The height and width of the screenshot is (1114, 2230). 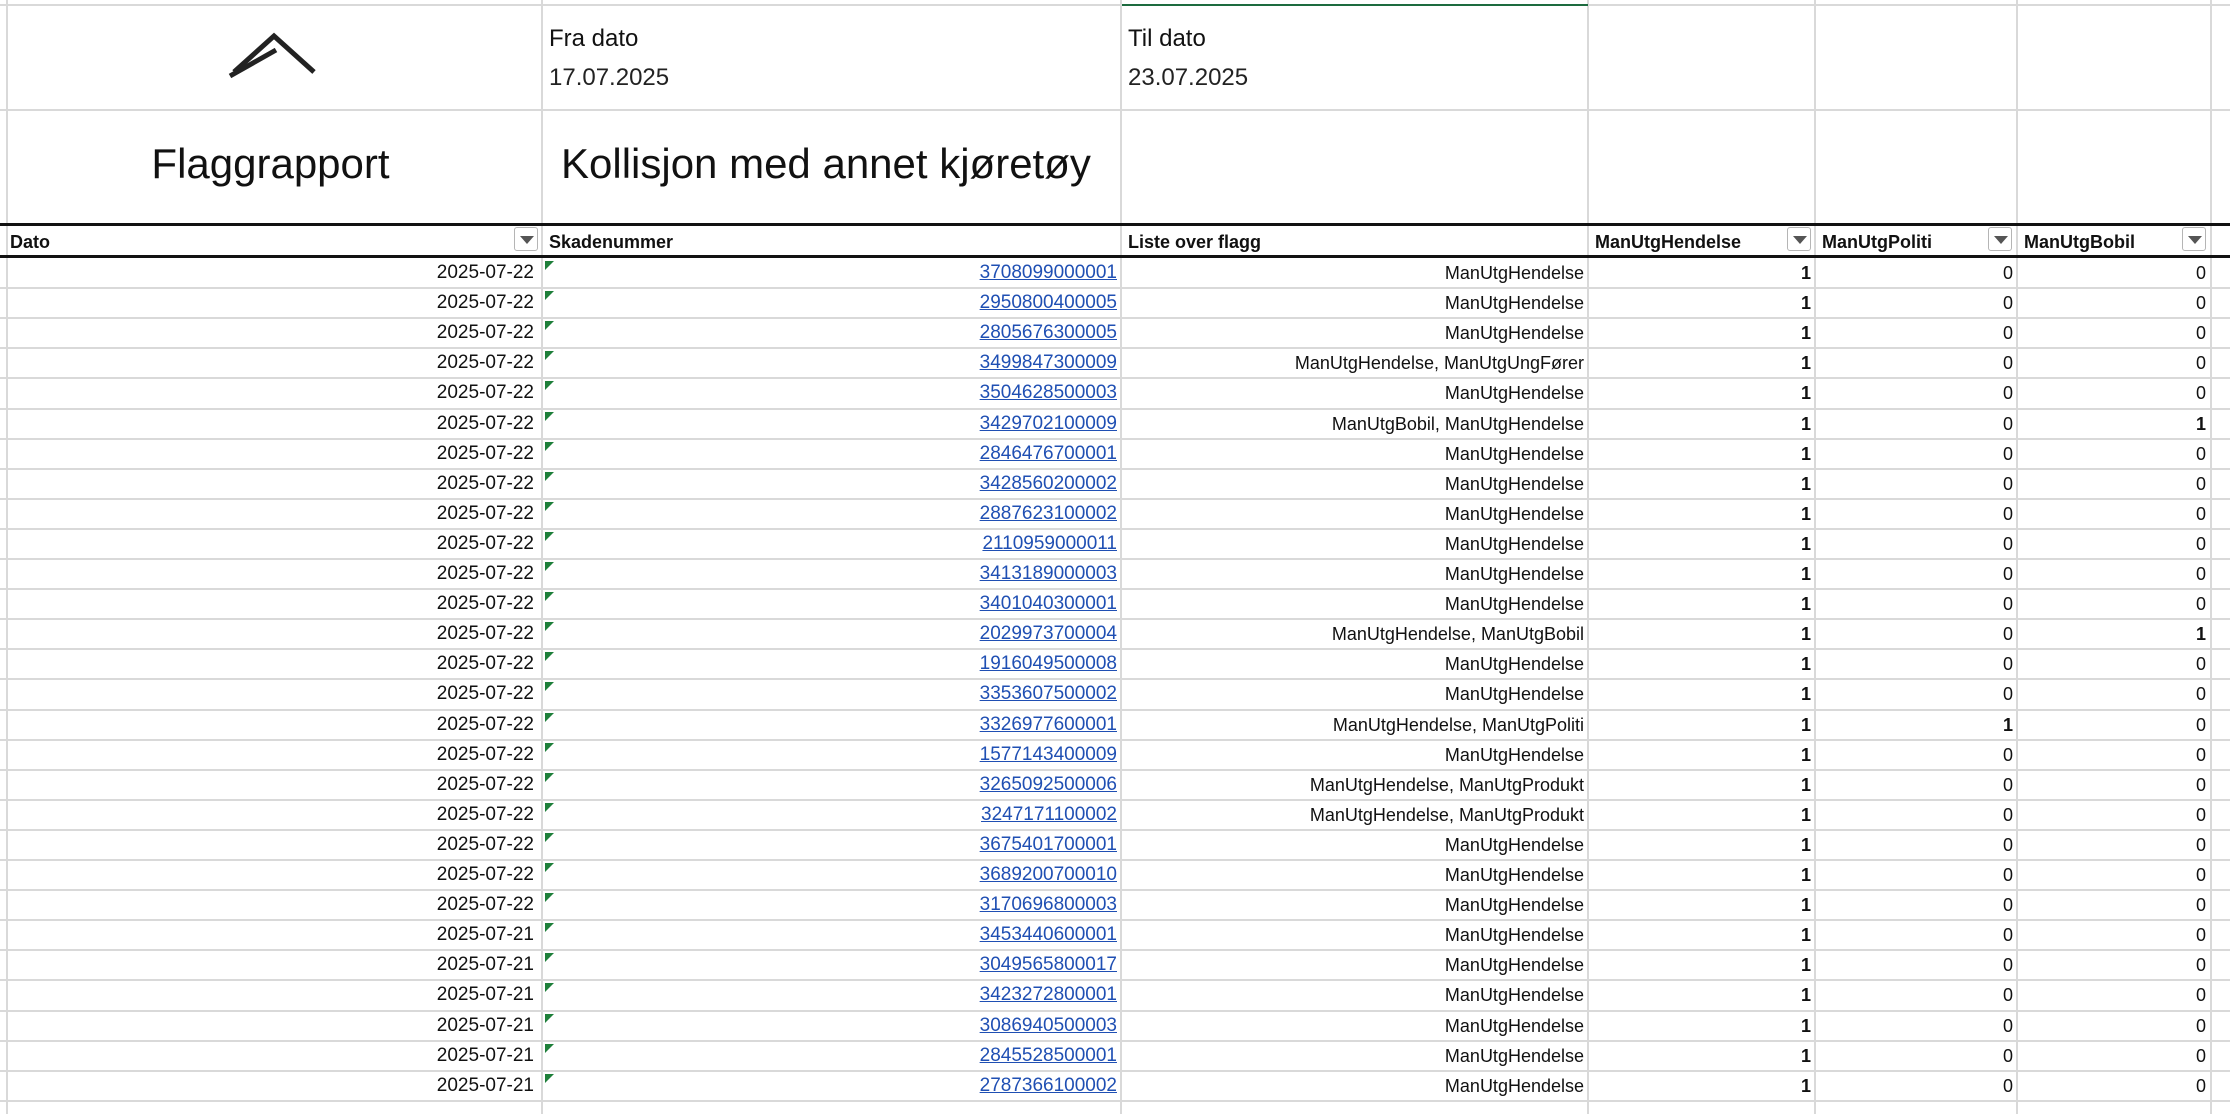 I want to click on claim-link: 3453440600001, so click(x=1048, y=934).